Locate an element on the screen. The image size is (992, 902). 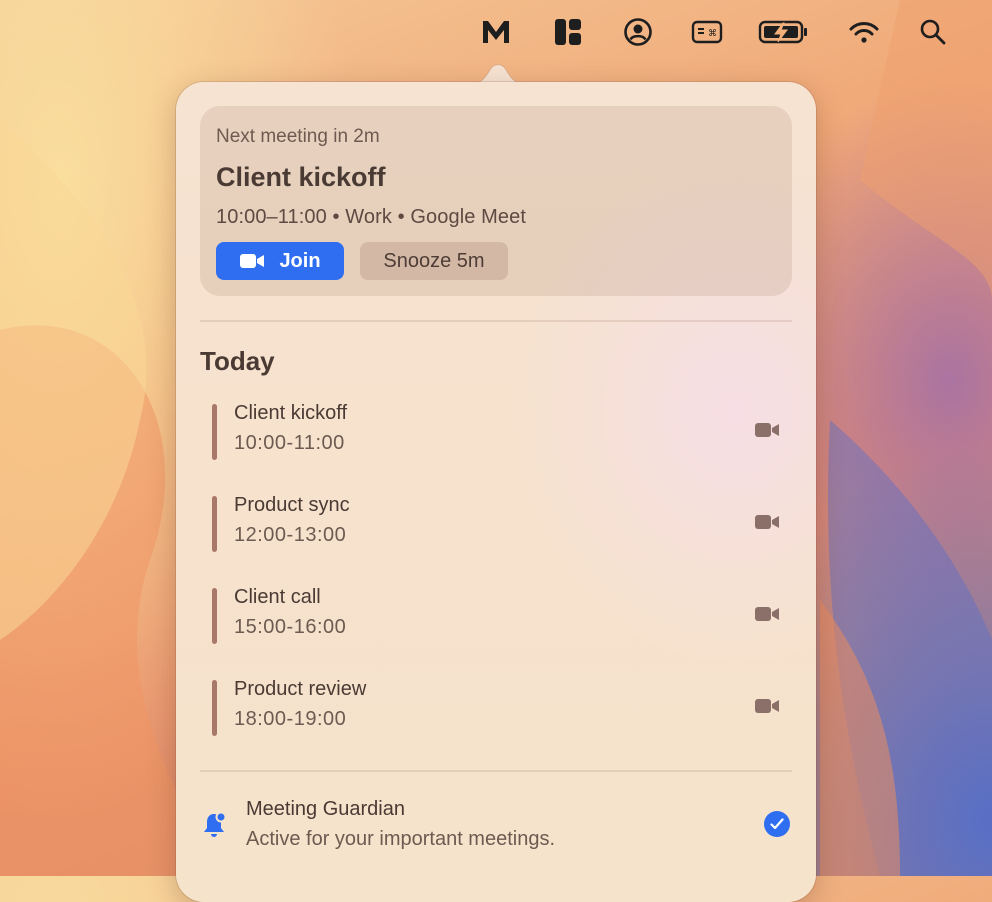
popover-arrow is located at coordinates (498, 74).